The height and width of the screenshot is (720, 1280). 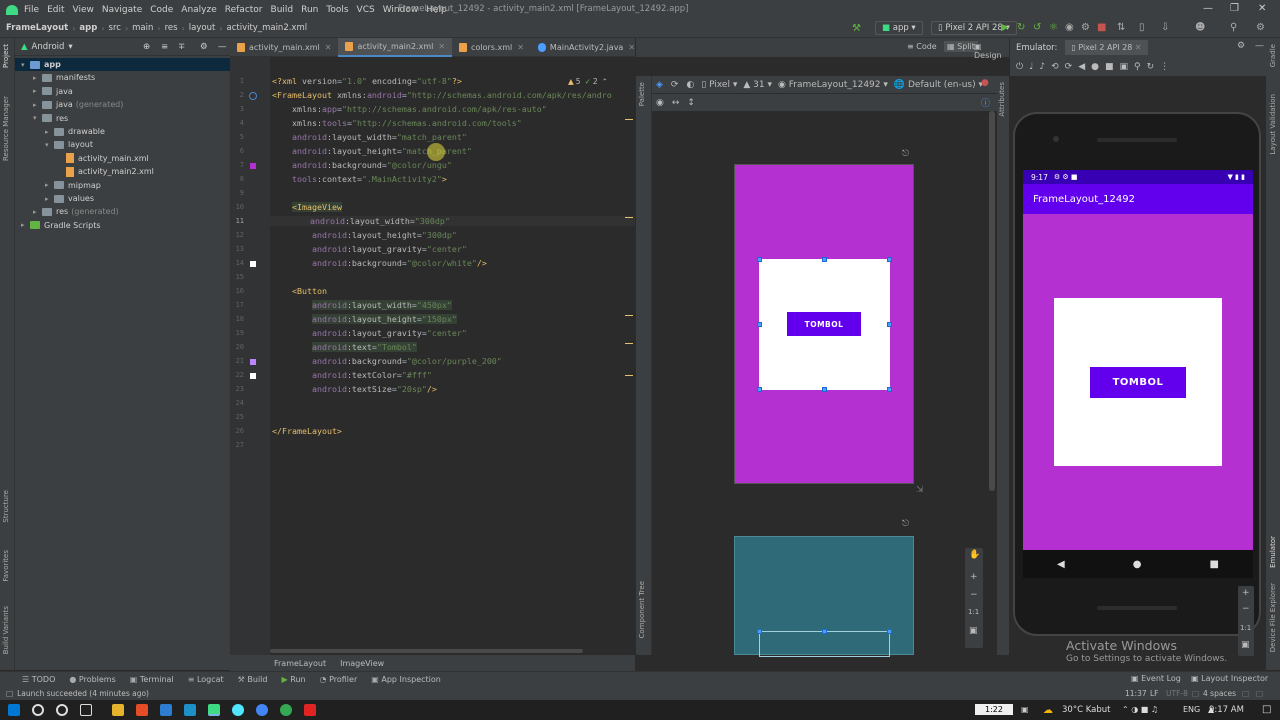 What do you see at coordinates (629, 119) in the screenshot?
I see `warning-stripe` at bounding box center [629, 119].